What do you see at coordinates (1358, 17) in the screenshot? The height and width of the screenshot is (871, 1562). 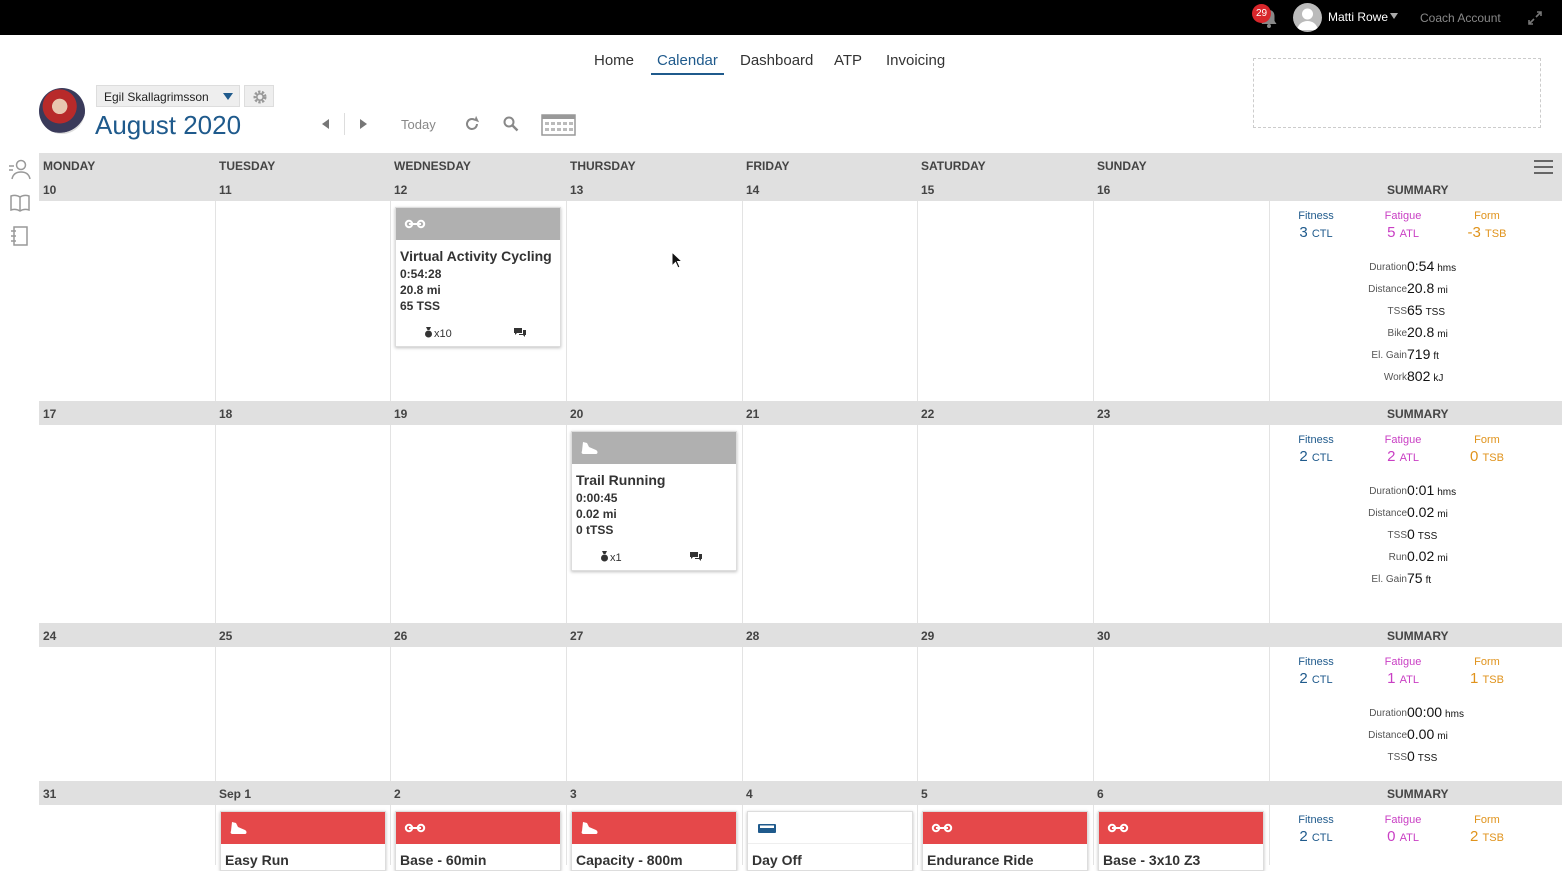 I see `user-name: Matti Rowe` at bounding box center [1358, 17].